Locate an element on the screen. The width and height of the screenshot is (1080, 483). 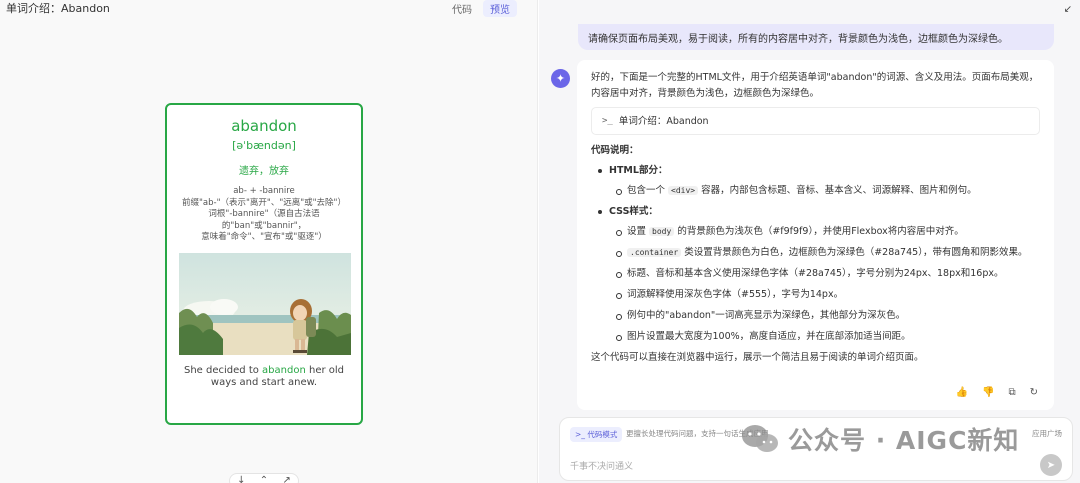
list-text: 容器，内部包含标题、音标、基本含义、词源解释、图片和例句。 is located at coordinates (837, 190).